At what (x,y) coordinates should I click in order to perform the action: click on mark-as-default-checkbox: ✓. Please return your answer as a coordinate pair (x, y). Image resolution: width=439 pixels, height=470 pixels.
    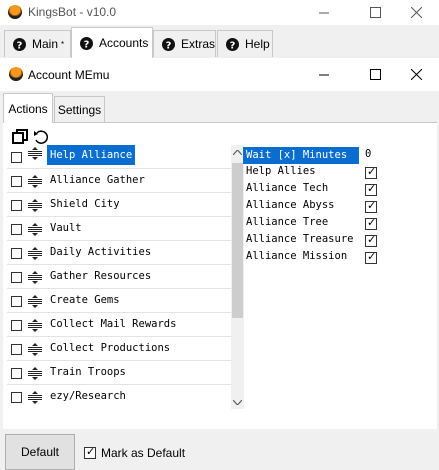
    Looking at the image, I should click on (90, 452).